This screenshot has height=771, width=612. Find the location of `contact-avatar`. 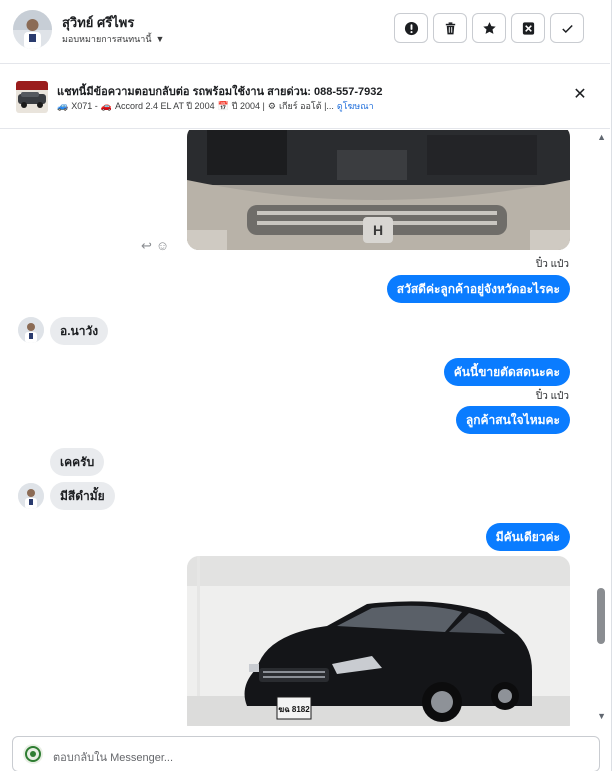

contact-avatar is located at coordinates (32, 29).